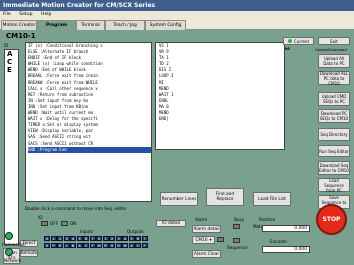 This screenshot has width=354, height=265. What do you see at coordinates (220, 239) in the screenshot?
I see `alarm-lamp` at bounding box center [220, 239].